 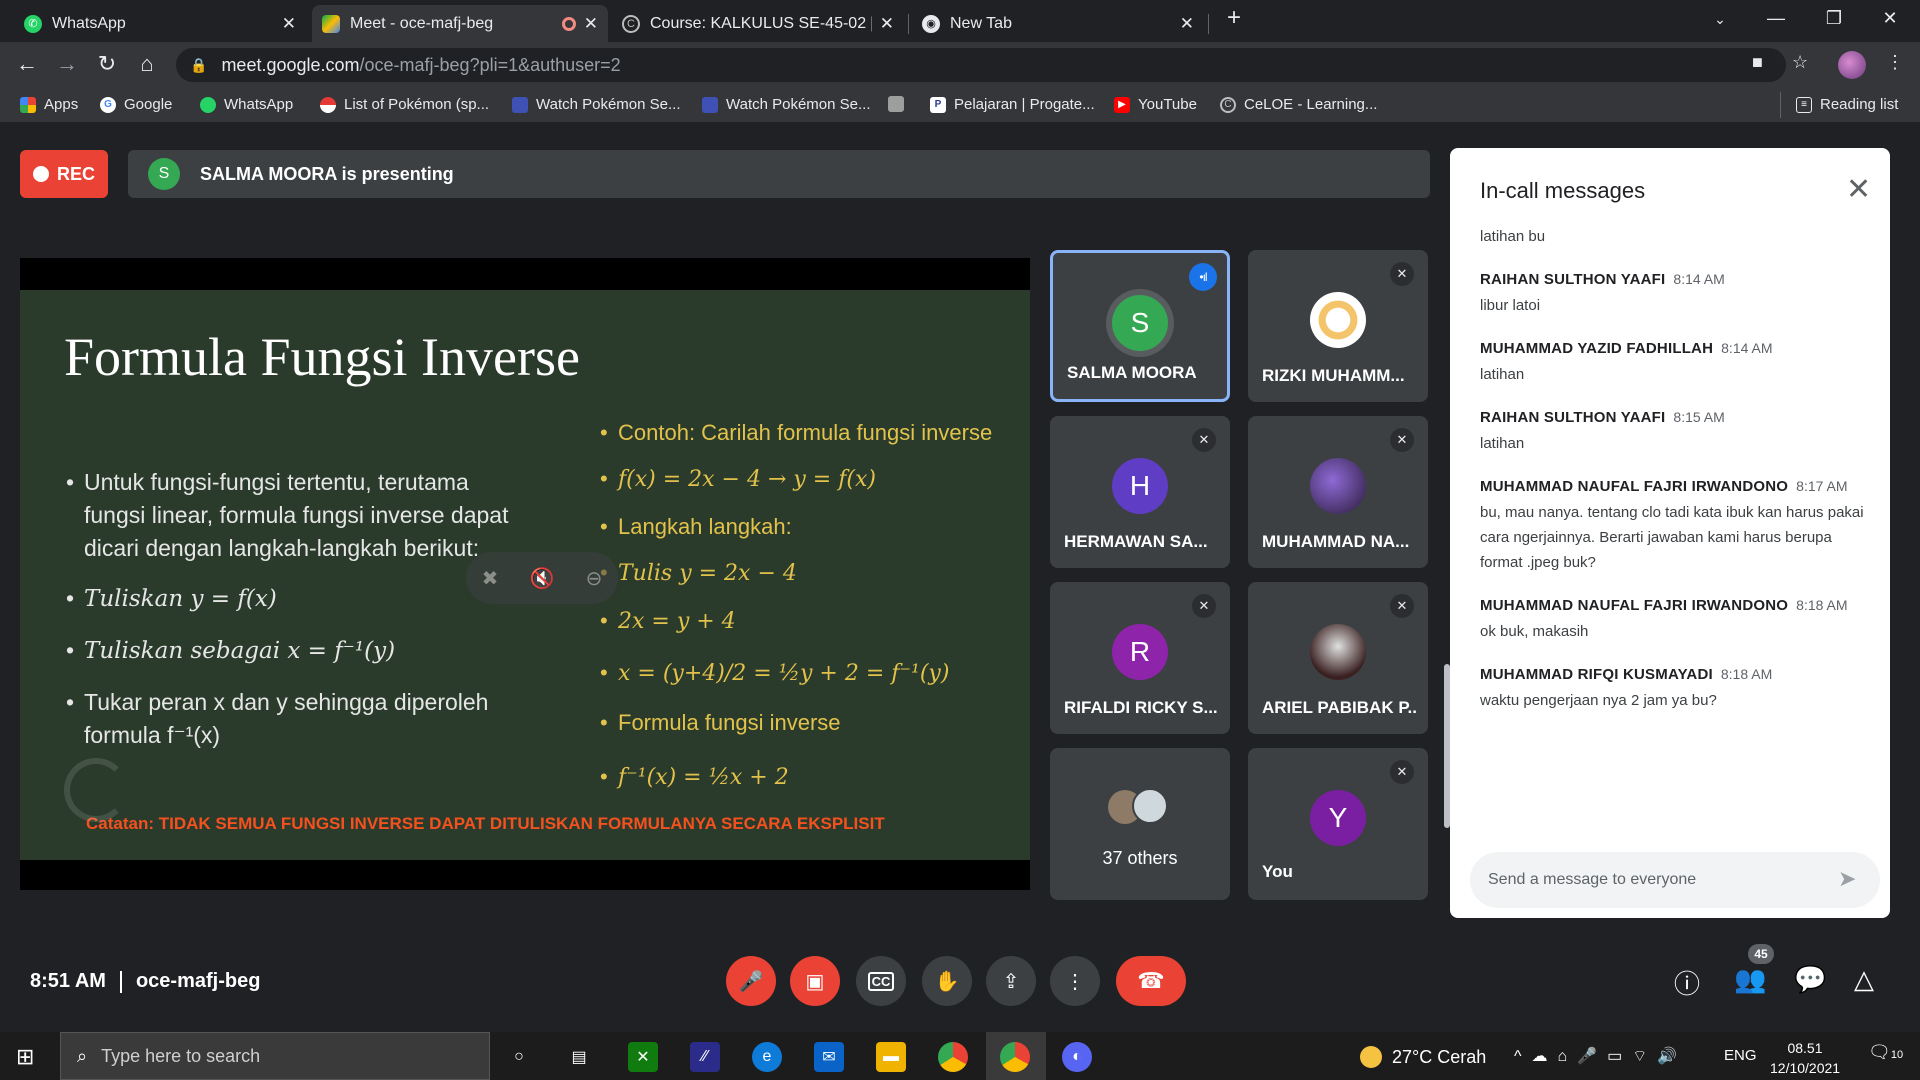 I want to click on discord-icon: ◐, so click(x=1077, y=1057).